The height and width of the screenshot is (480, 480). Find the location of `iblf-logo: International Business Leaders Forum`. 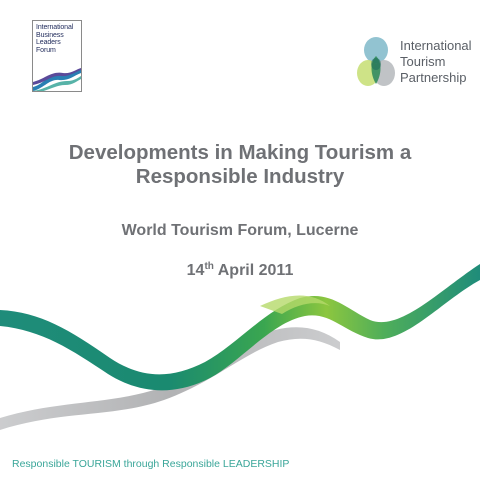

iblf-logo: International Business Leaders Forum is located at coordinates (57, 56).